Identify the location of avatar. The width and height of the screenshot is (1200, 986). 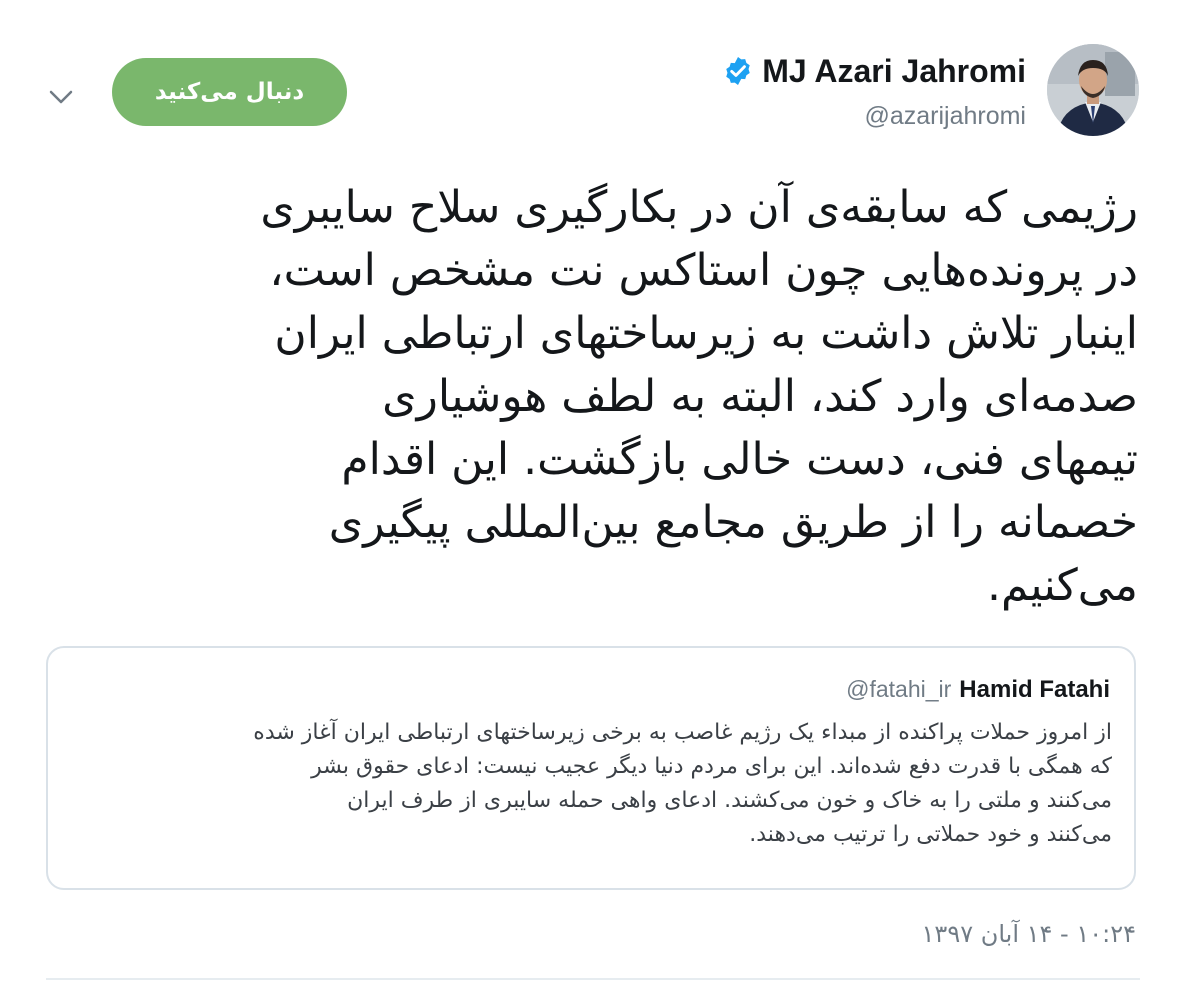
(1093, 90).